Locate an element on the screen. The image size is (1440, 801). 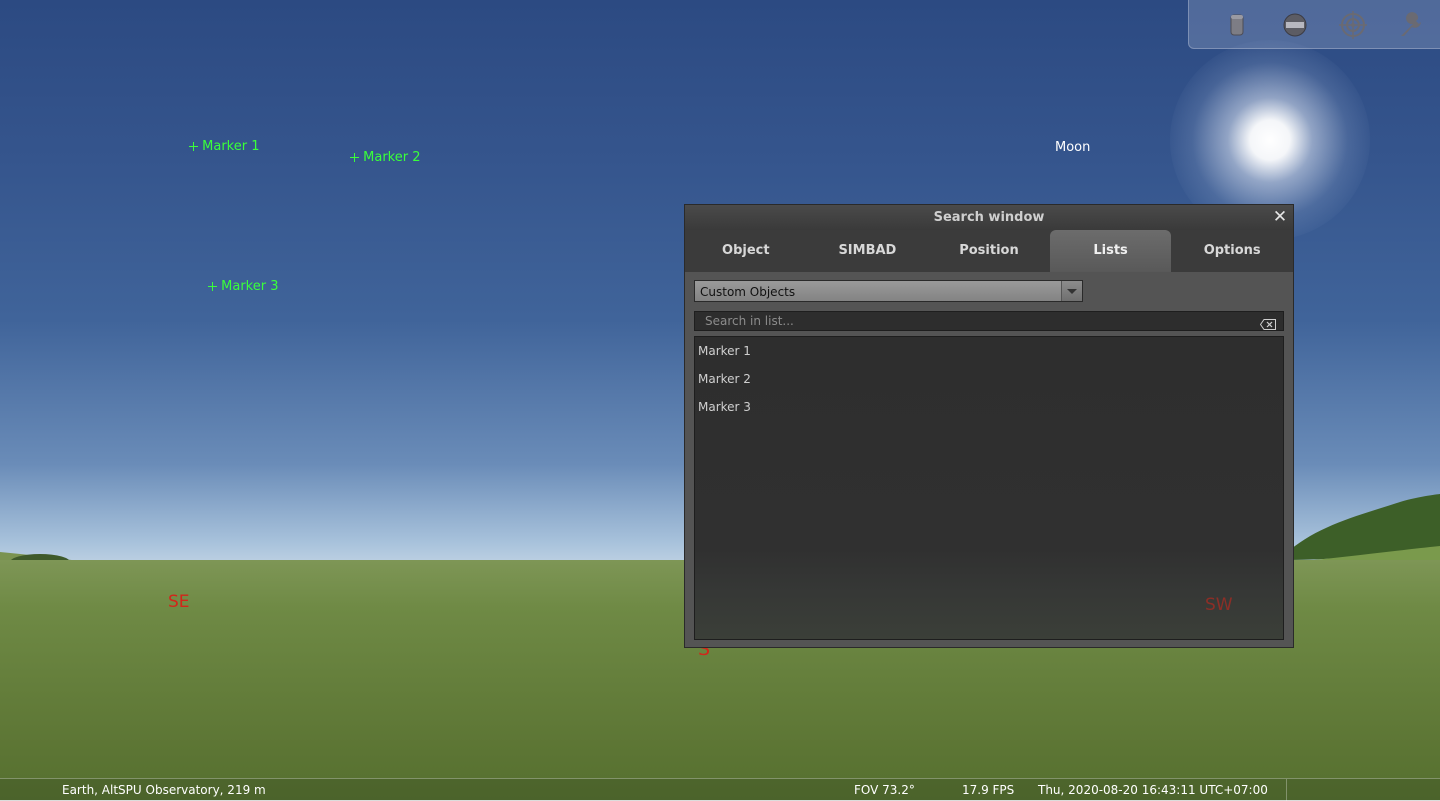
search-in-list-input is located at coordinates (989, 321).